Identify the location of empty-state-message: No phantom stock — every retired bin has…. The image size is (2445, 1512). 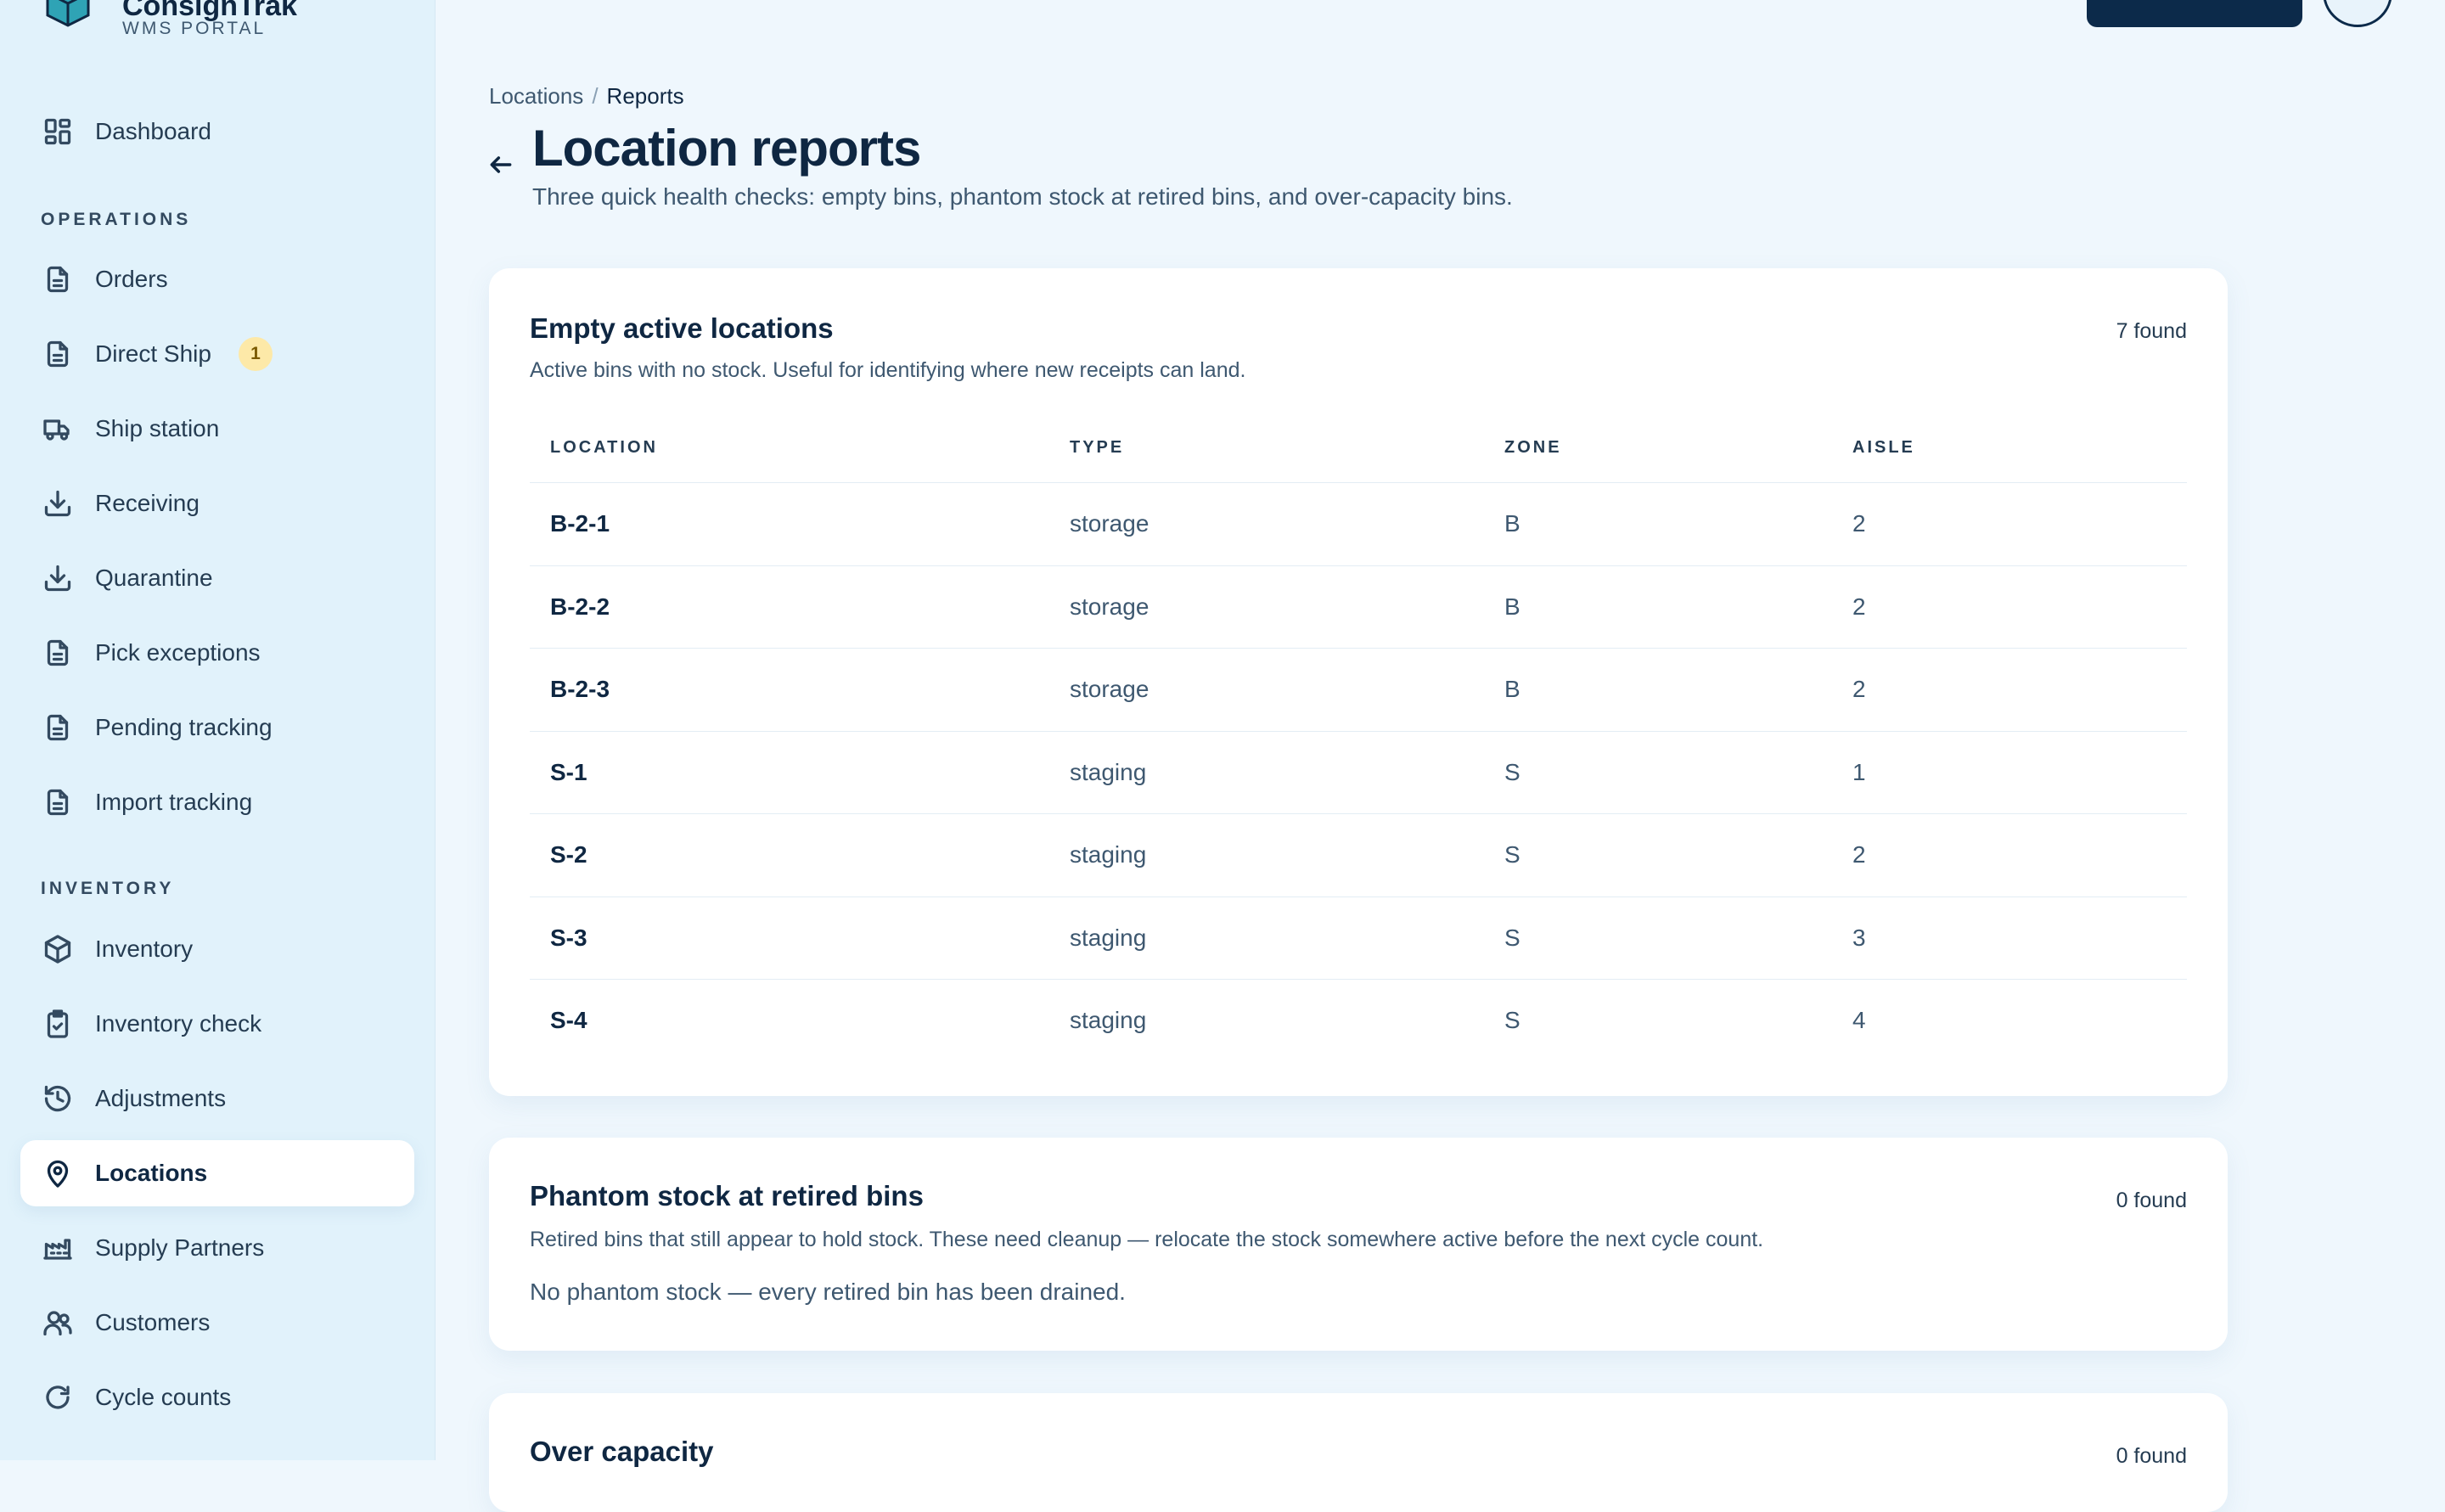
(828, 1292).